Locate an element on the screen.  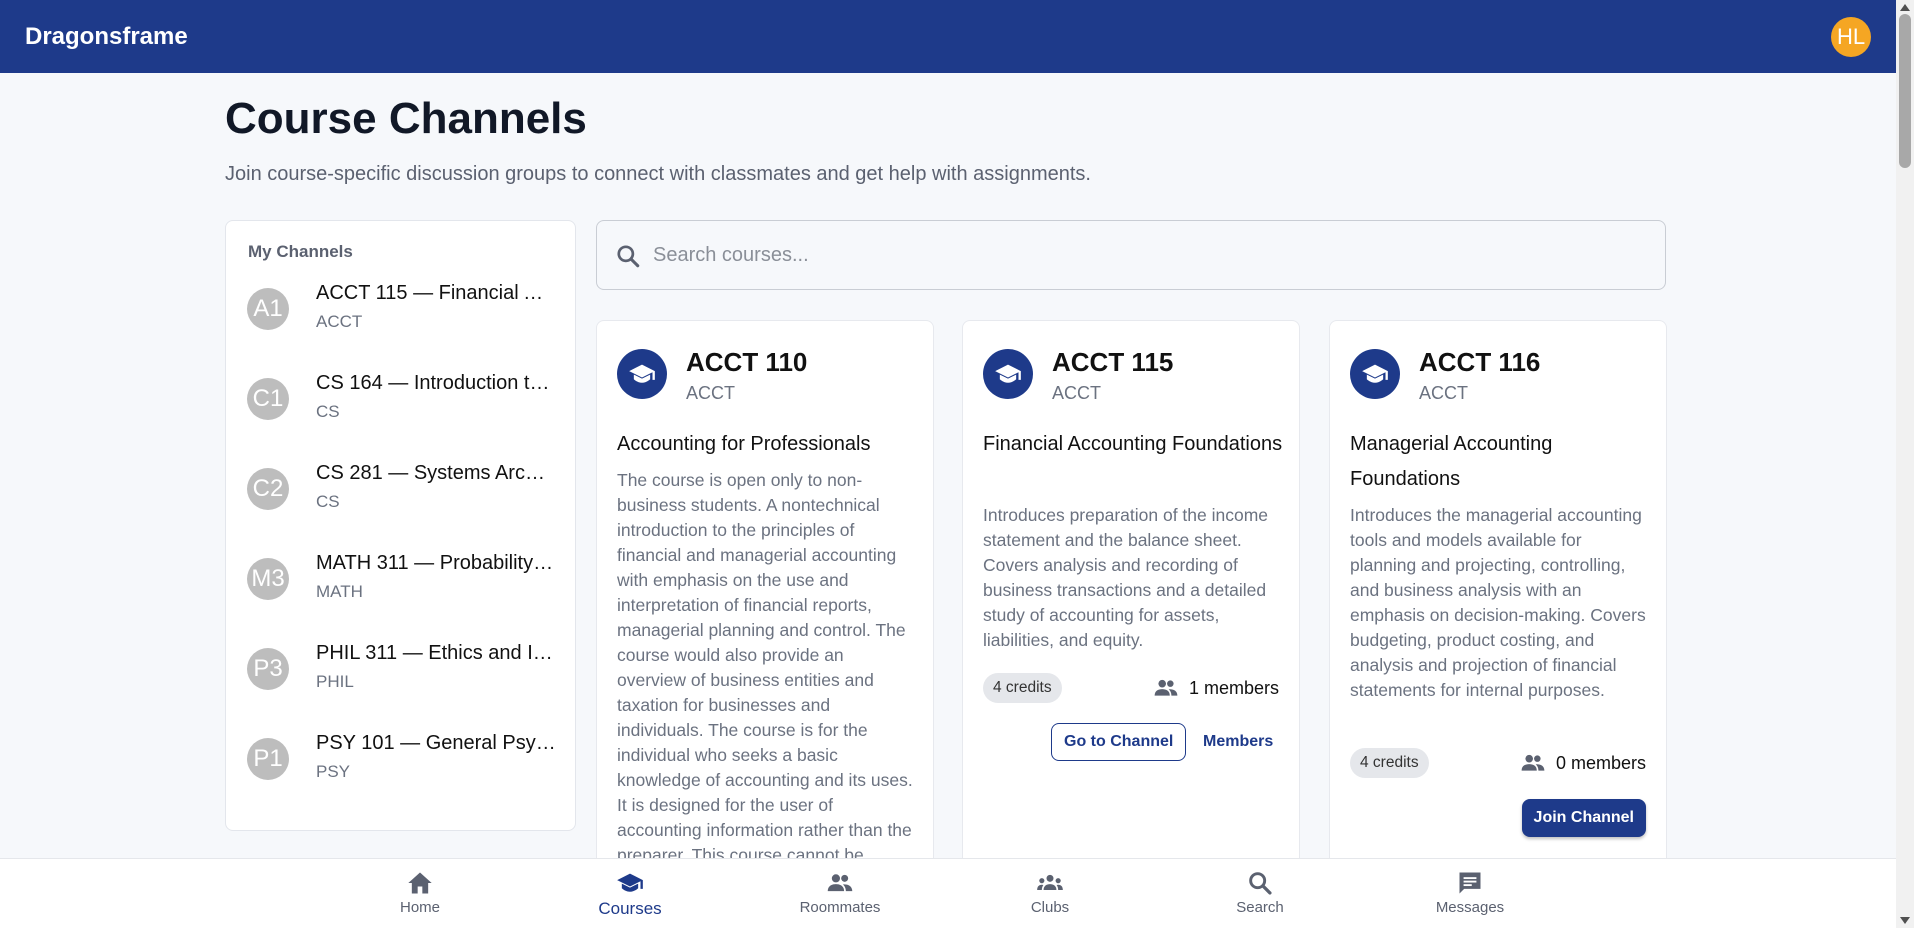
go-to-channel-button: Go to Channel is located at coordinates (1119, 742).